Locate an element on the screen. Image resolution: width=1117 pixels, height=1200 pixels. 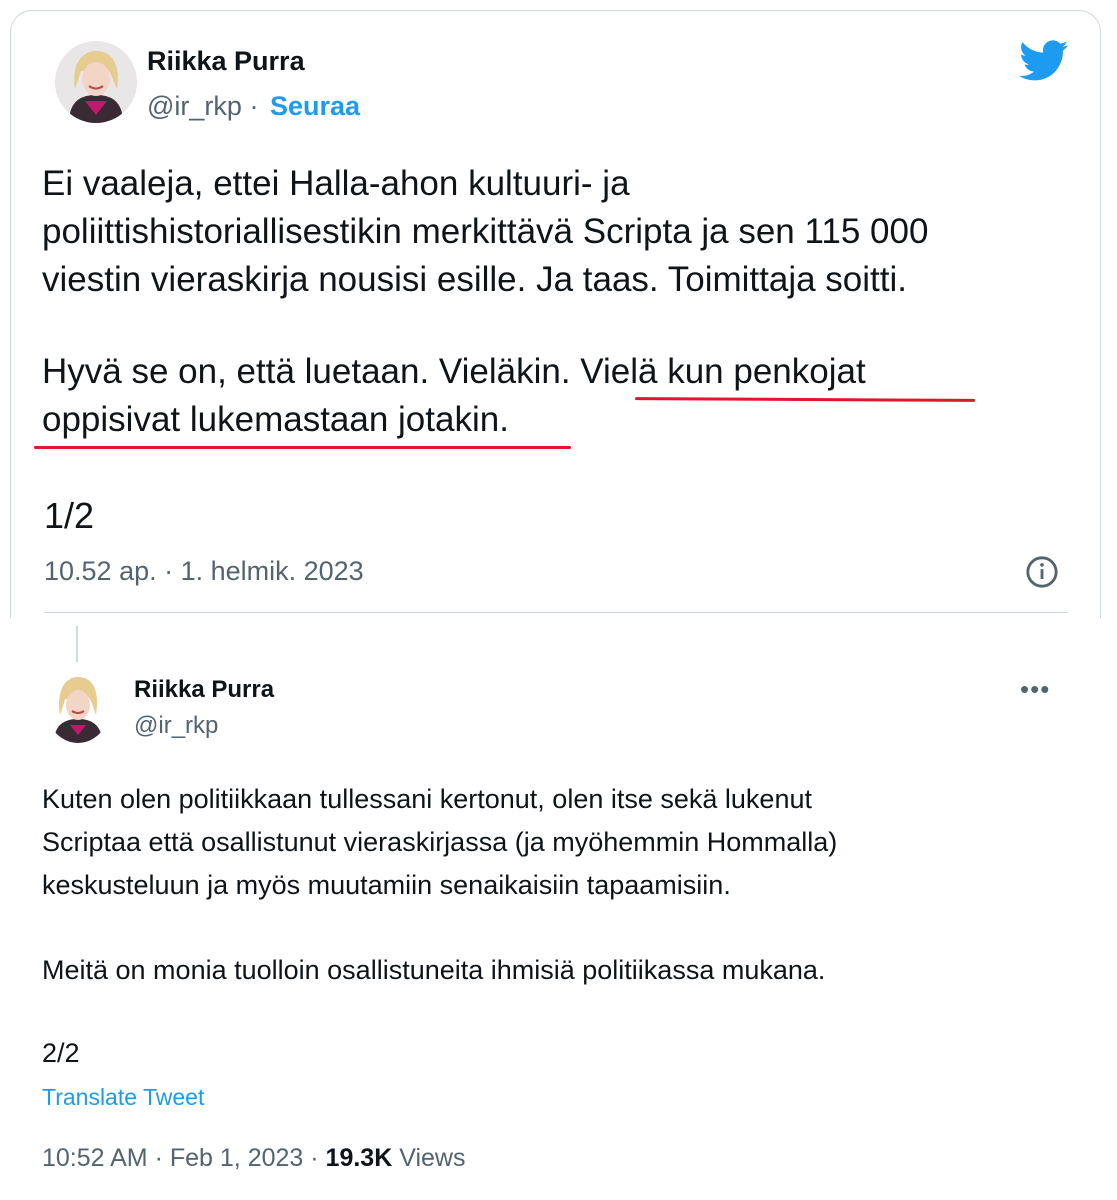
tweet-meta: 10:52 AM · Feb 1, 2023 · 19.3K Views is located at coordinates (254, 1158).